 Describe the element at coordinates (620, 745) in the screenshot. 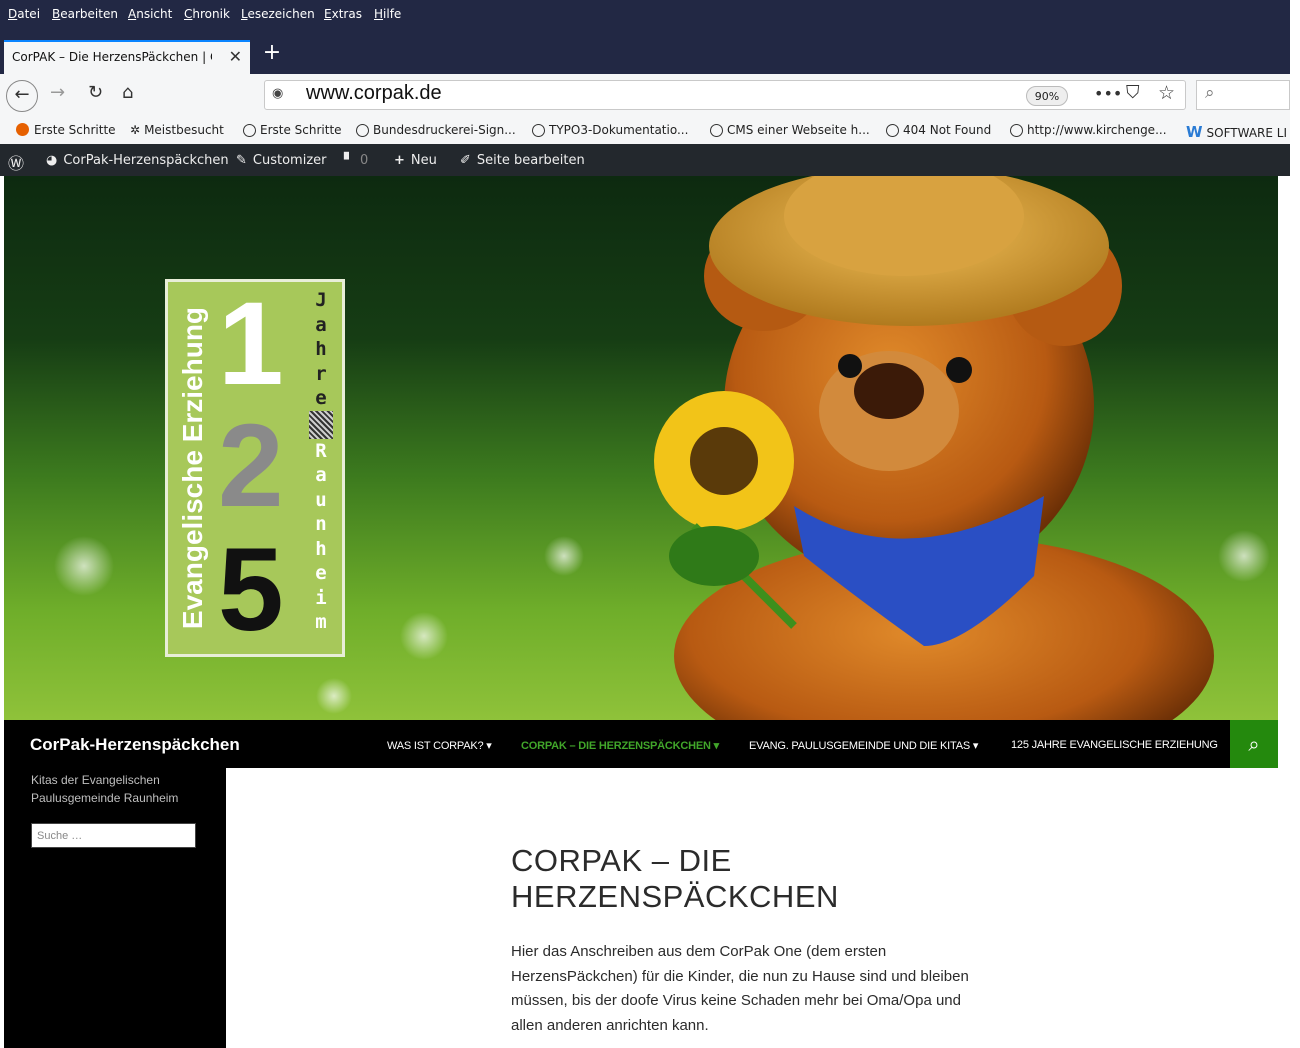

I see `nav-corpak-herzenspaeckchen: CORPAK – DIE HERZENSPÄCKCHEN ▾` at that location.